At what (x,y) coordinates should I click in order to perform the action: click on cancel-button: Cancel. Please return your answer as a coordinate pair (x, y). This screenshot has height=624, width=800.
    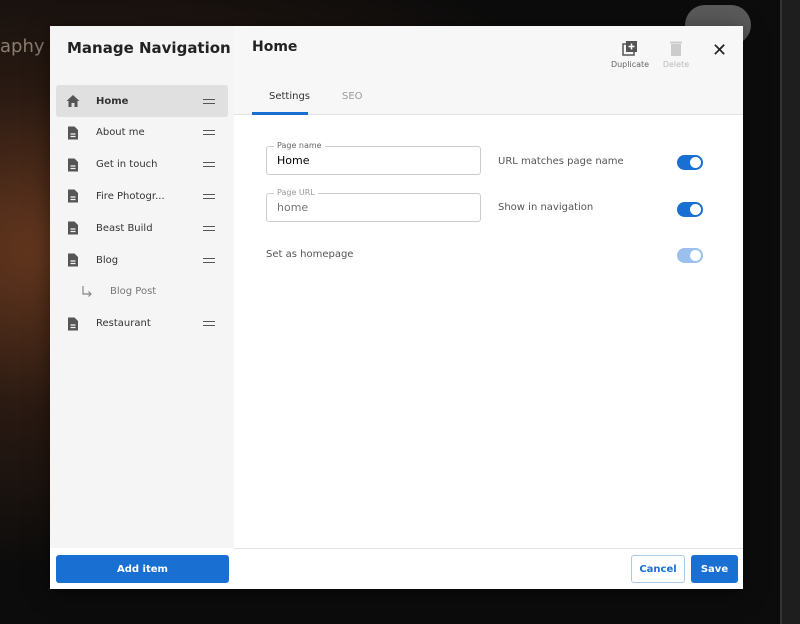
    Looking at the image, I should click on (658, 569).